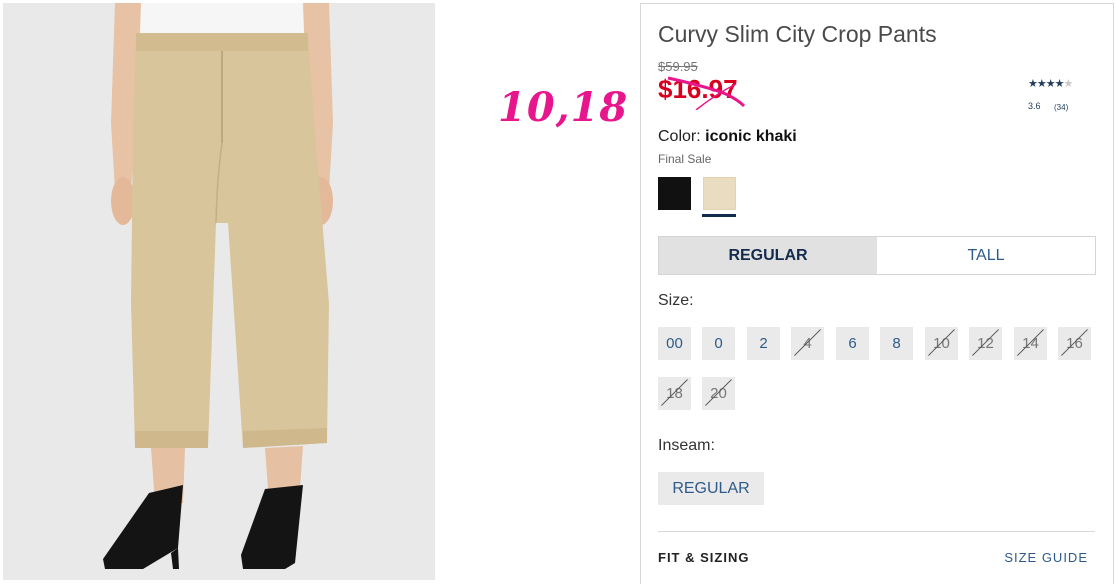 The height and width of the screenshot is (584, 1115). I want to click on size-option-16-unavailable: 16, so click(1074, 343).